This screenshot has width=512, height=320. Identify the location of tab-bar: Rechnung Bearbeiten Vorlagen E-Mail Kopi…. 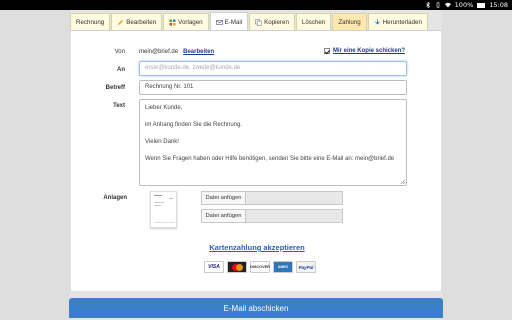
(256, 21).